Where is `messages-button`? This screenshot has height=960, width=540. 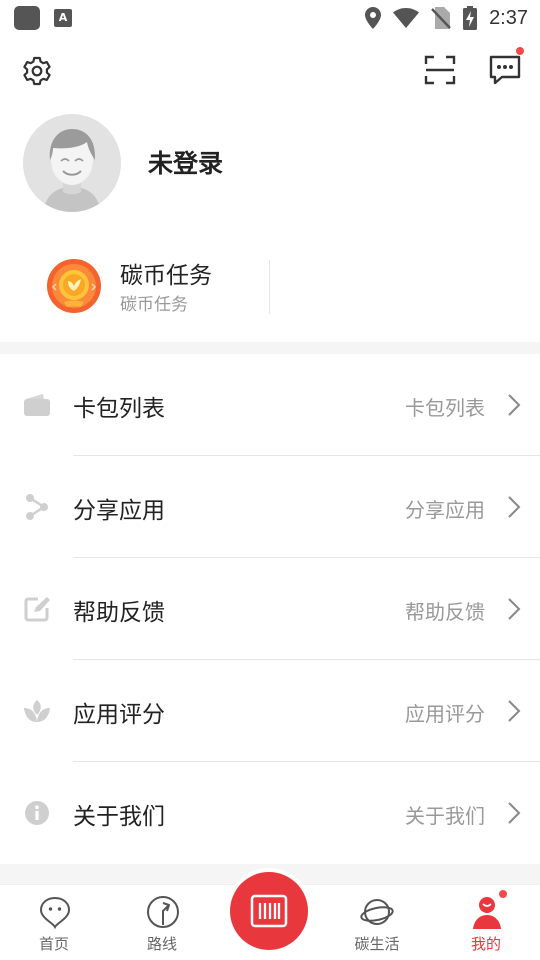 messages-button is located at coordinates (505, 68).